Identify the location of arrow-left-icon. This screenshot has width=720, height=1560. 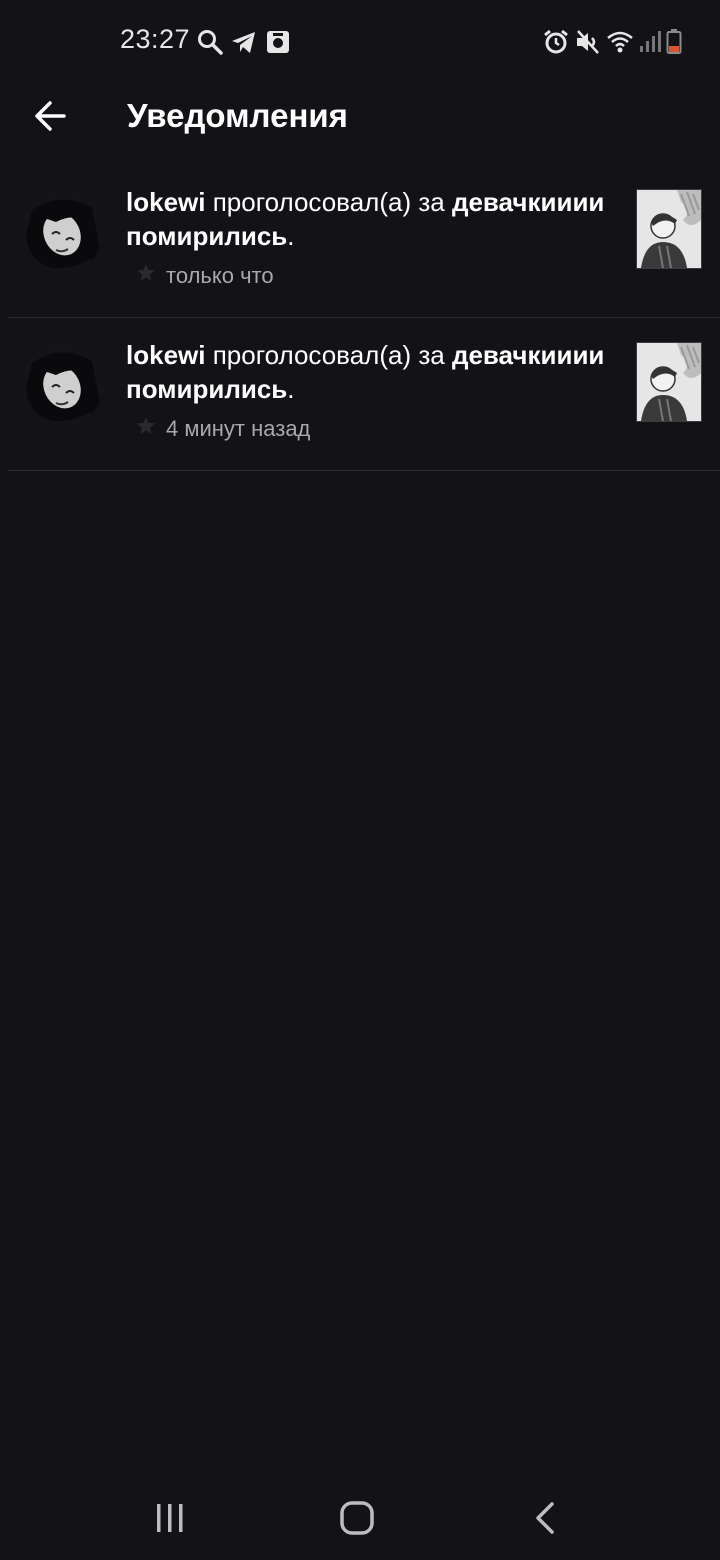
(50, 118).